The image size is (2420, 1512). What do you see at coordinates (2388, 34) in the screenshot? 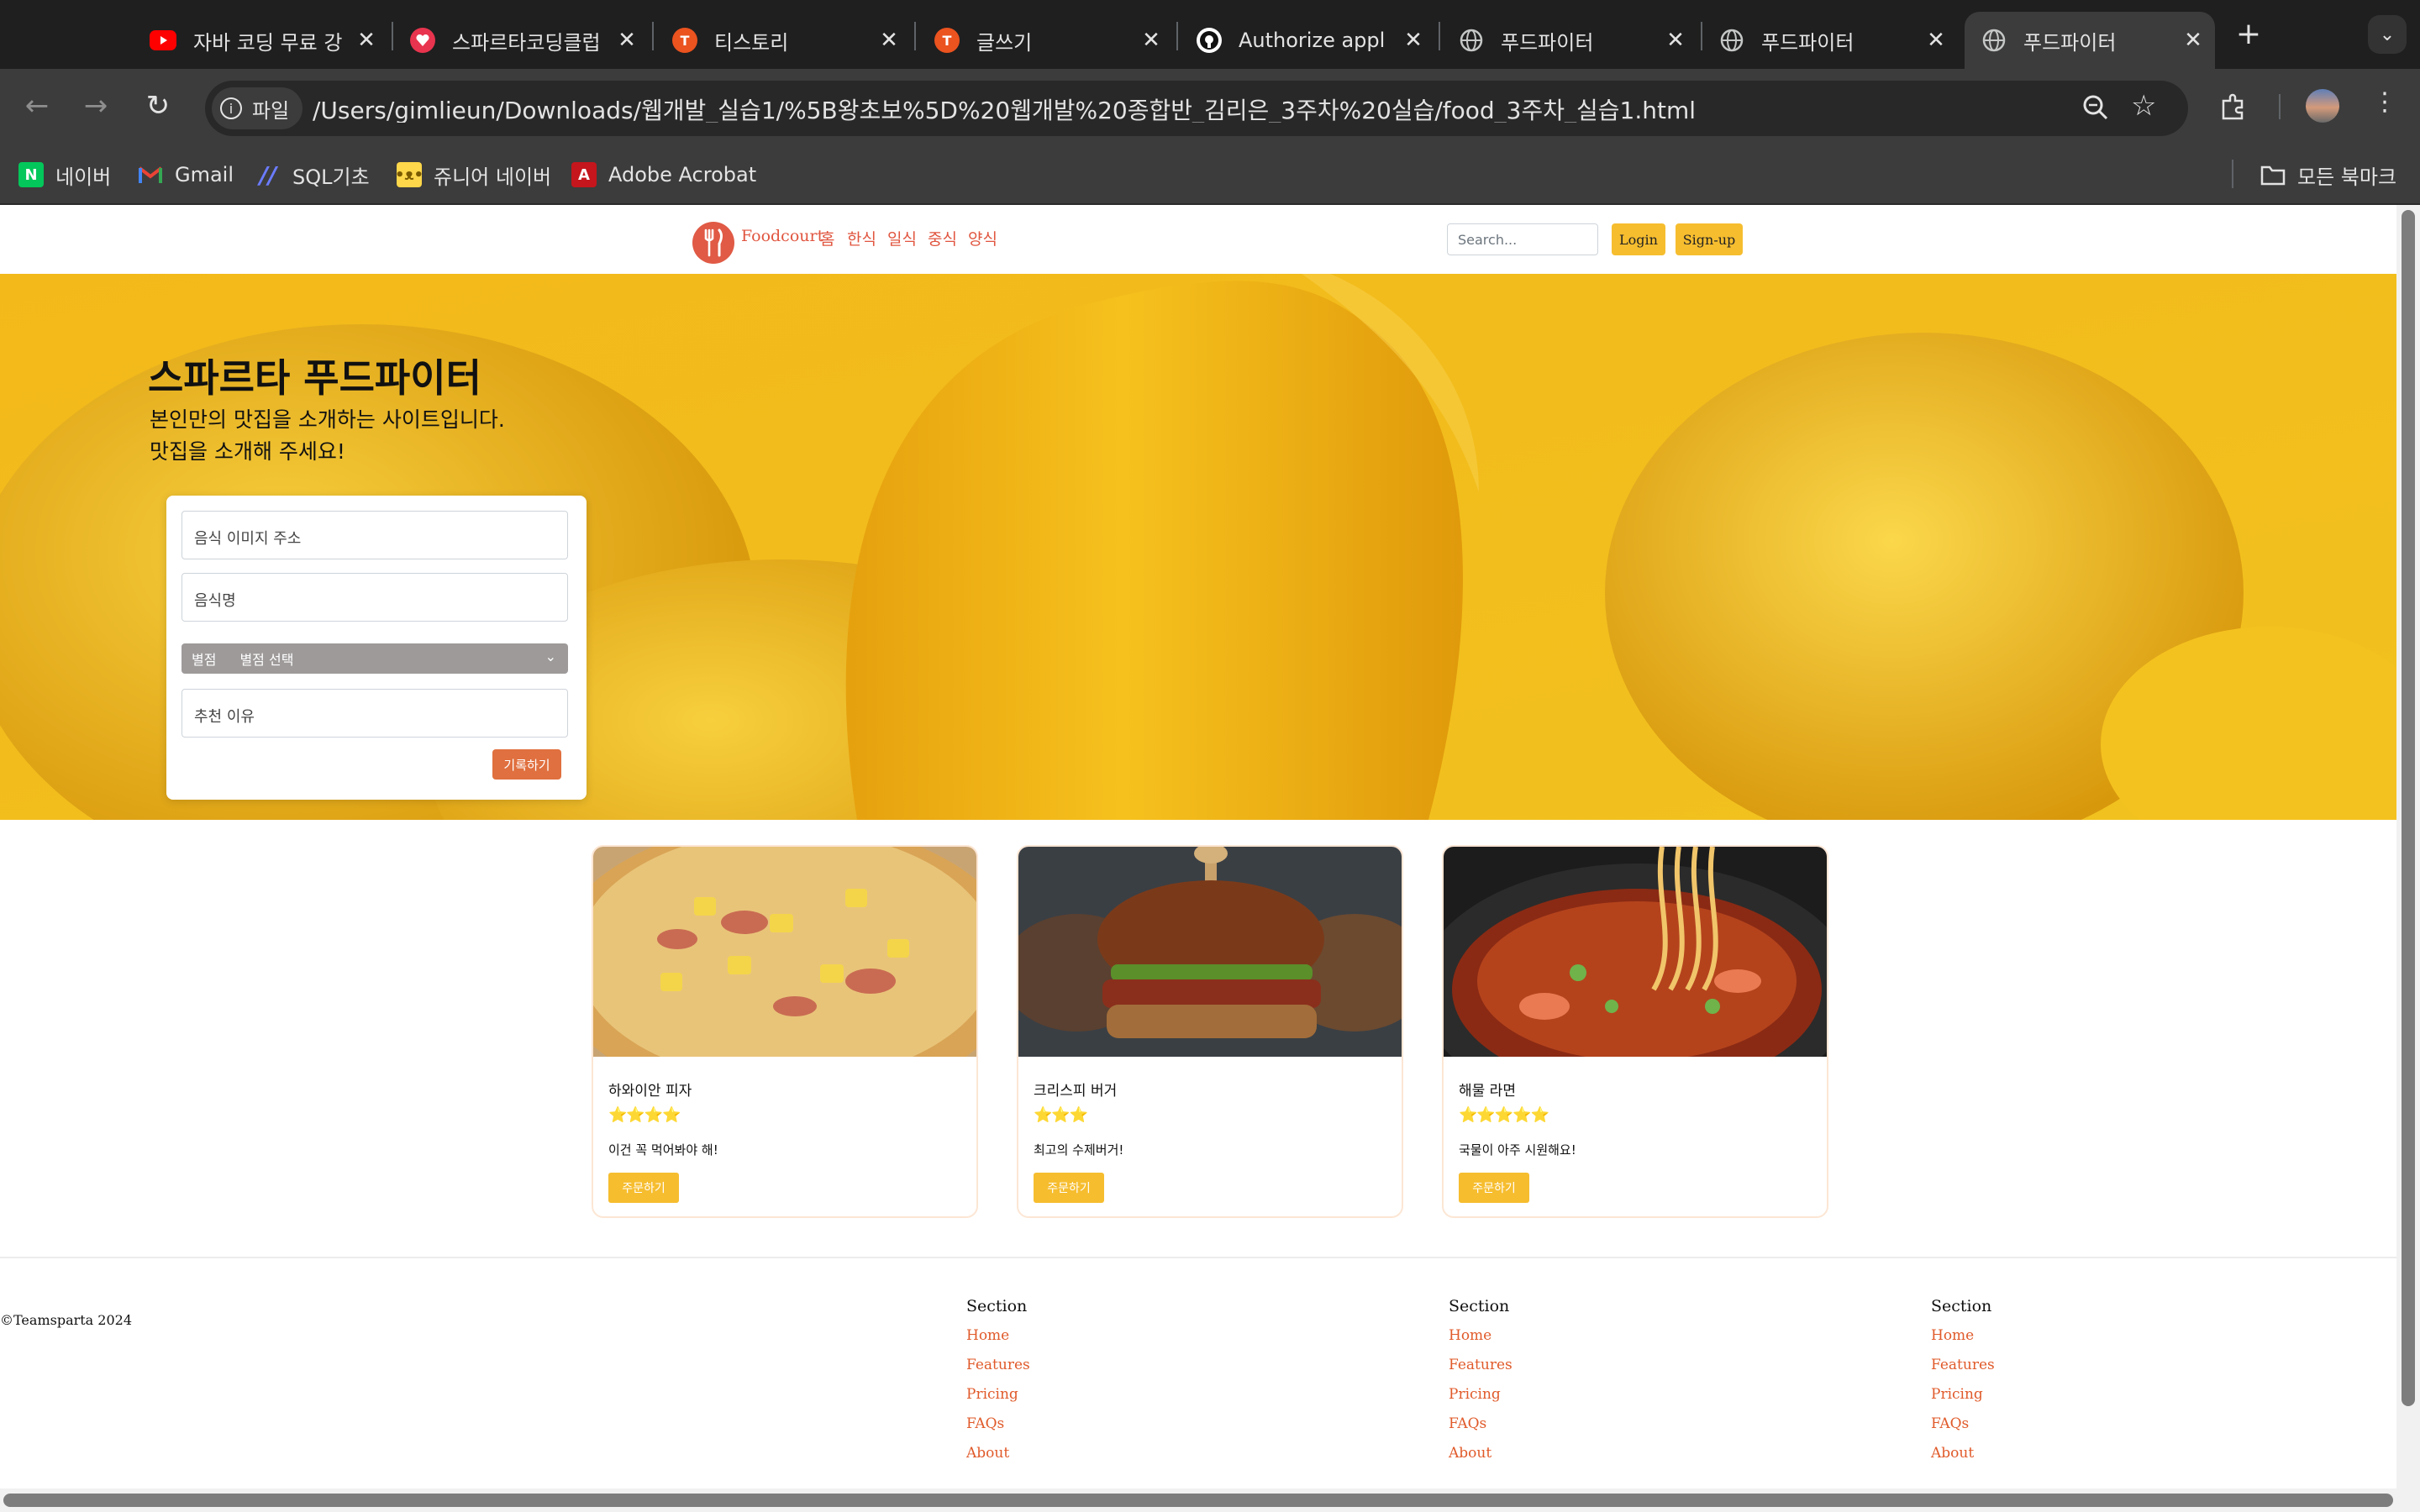
I see `tab-search-chevron-icon: ⌄` at bounding box center [2388, 34].